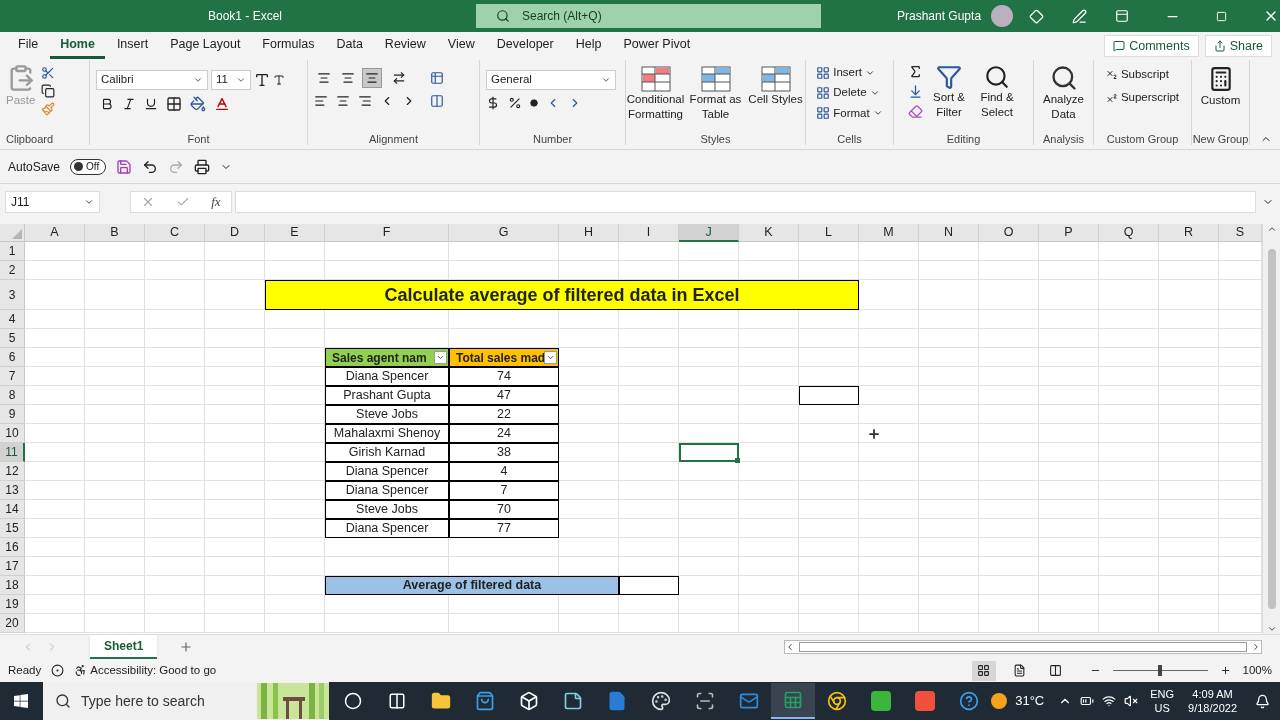 The height and width of the screenshot is (720, 1280). I want to click on taskbar-search-field: Type here to search, so click(186, 701).